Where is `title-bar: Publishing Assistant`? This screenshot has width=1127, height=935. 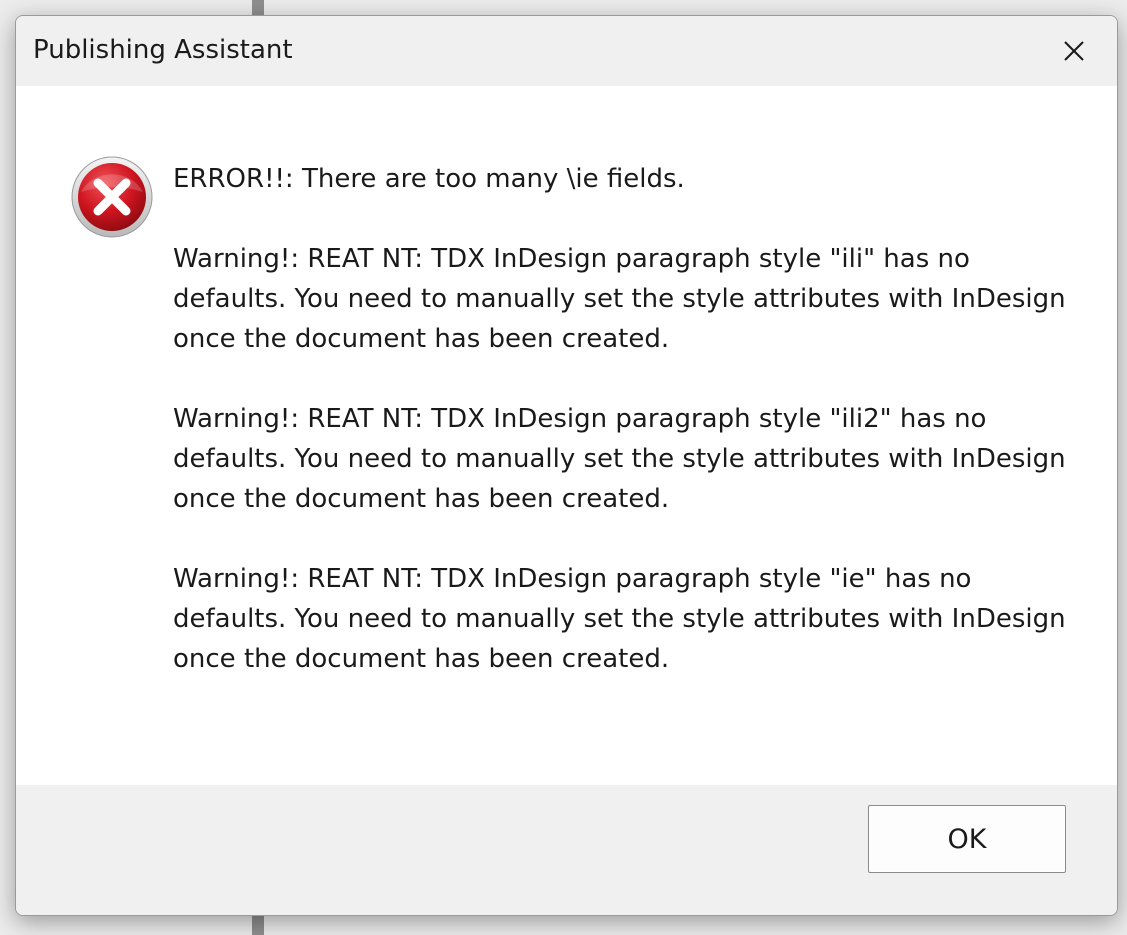 title-bar: Publishing Assistant is located at coordinates (566, 51).